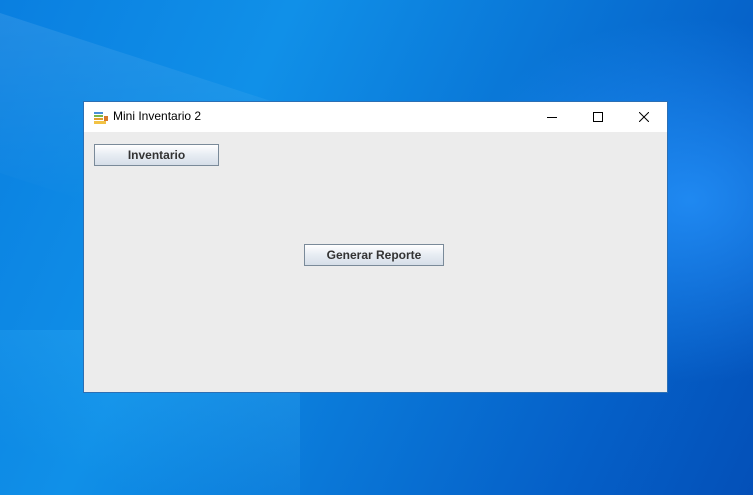  I want to click on minimize-icon, so click(552, 117).